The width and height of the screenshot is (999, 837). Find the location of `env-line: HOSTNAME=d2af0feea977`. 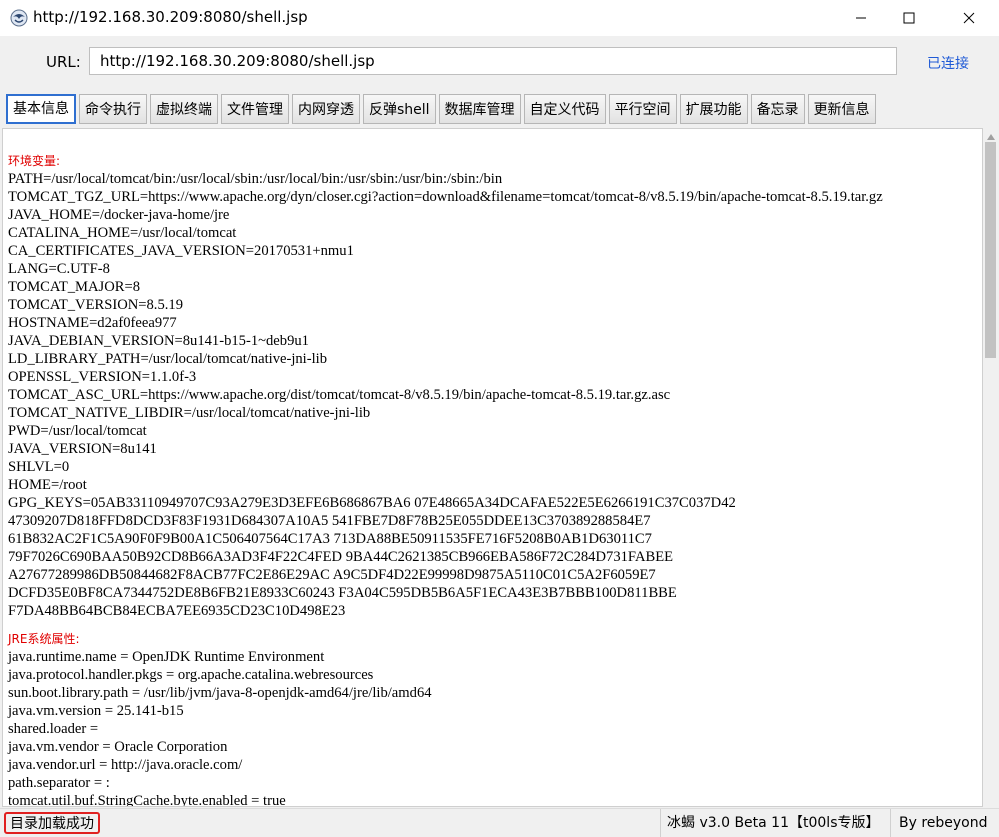

env-line: HOSTNAME=d2af0feea977 is located at coordinates (92, 323).